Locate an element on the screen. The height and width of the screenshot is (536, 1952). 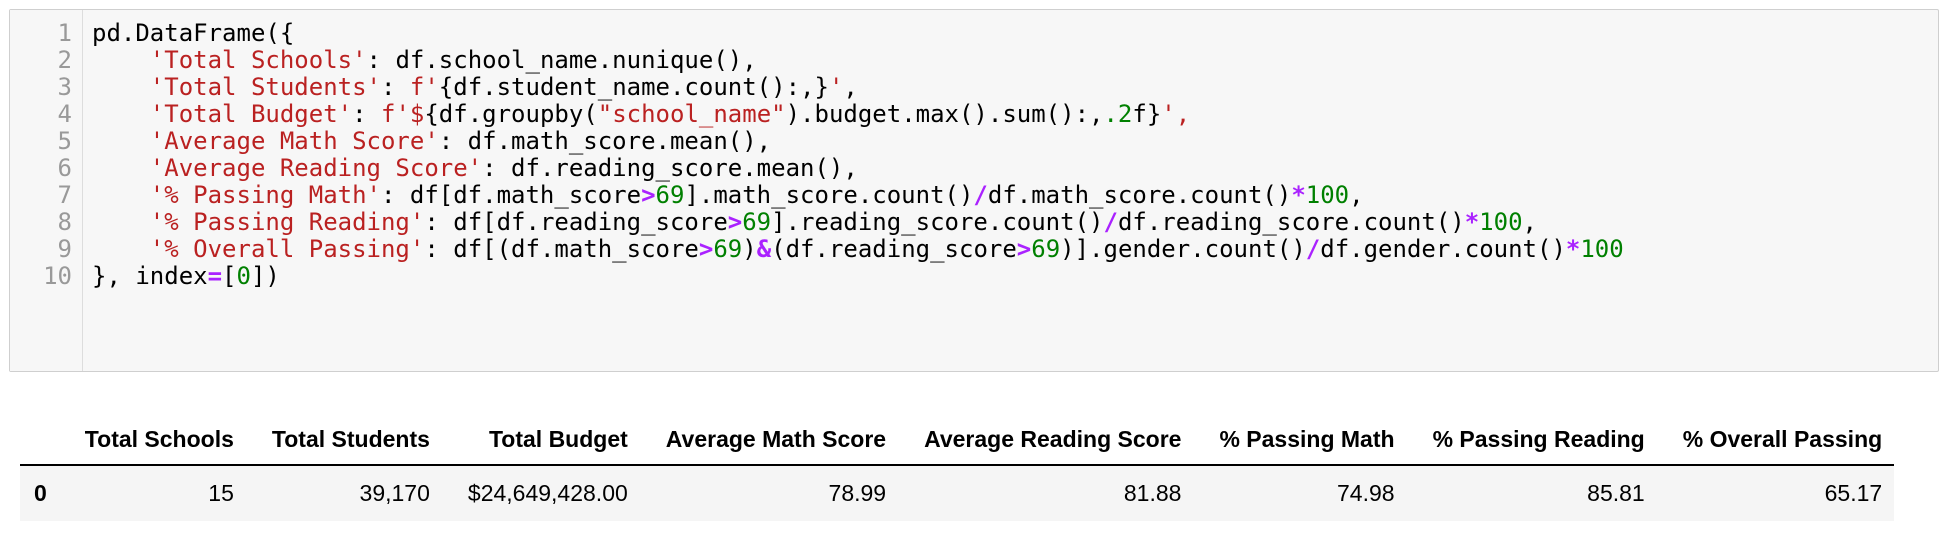
code-line: }, index=[0]) is located at coordinates (186, 276).